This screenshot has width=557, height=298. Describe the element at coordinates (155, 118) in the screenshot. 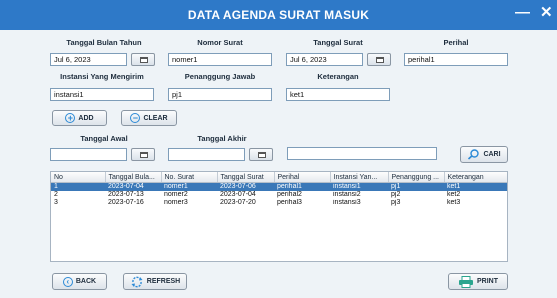

I see `clear-button-label: CLEAR` at that location.